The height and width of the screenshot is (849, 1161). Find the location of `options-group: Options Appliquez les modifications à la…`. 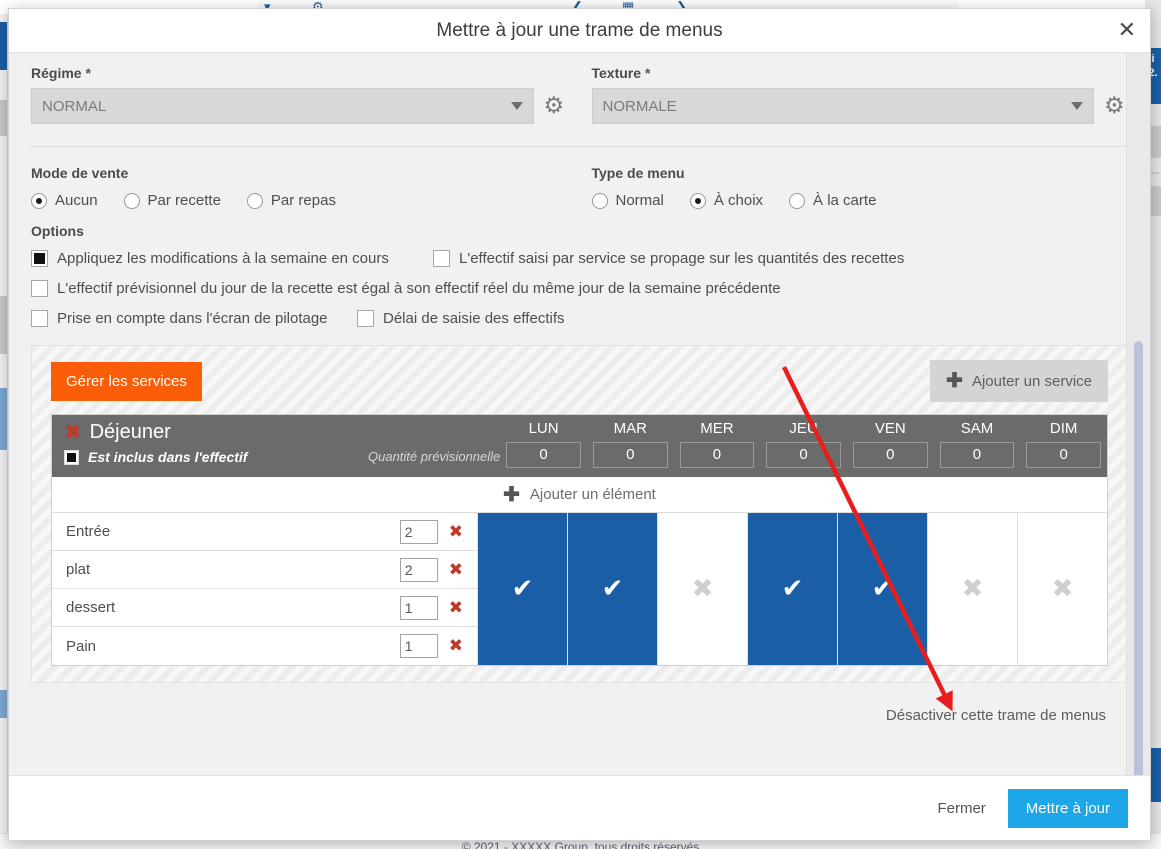

options-group: Options Appliquez les modifications à la… is located at coordinates (579, 275).